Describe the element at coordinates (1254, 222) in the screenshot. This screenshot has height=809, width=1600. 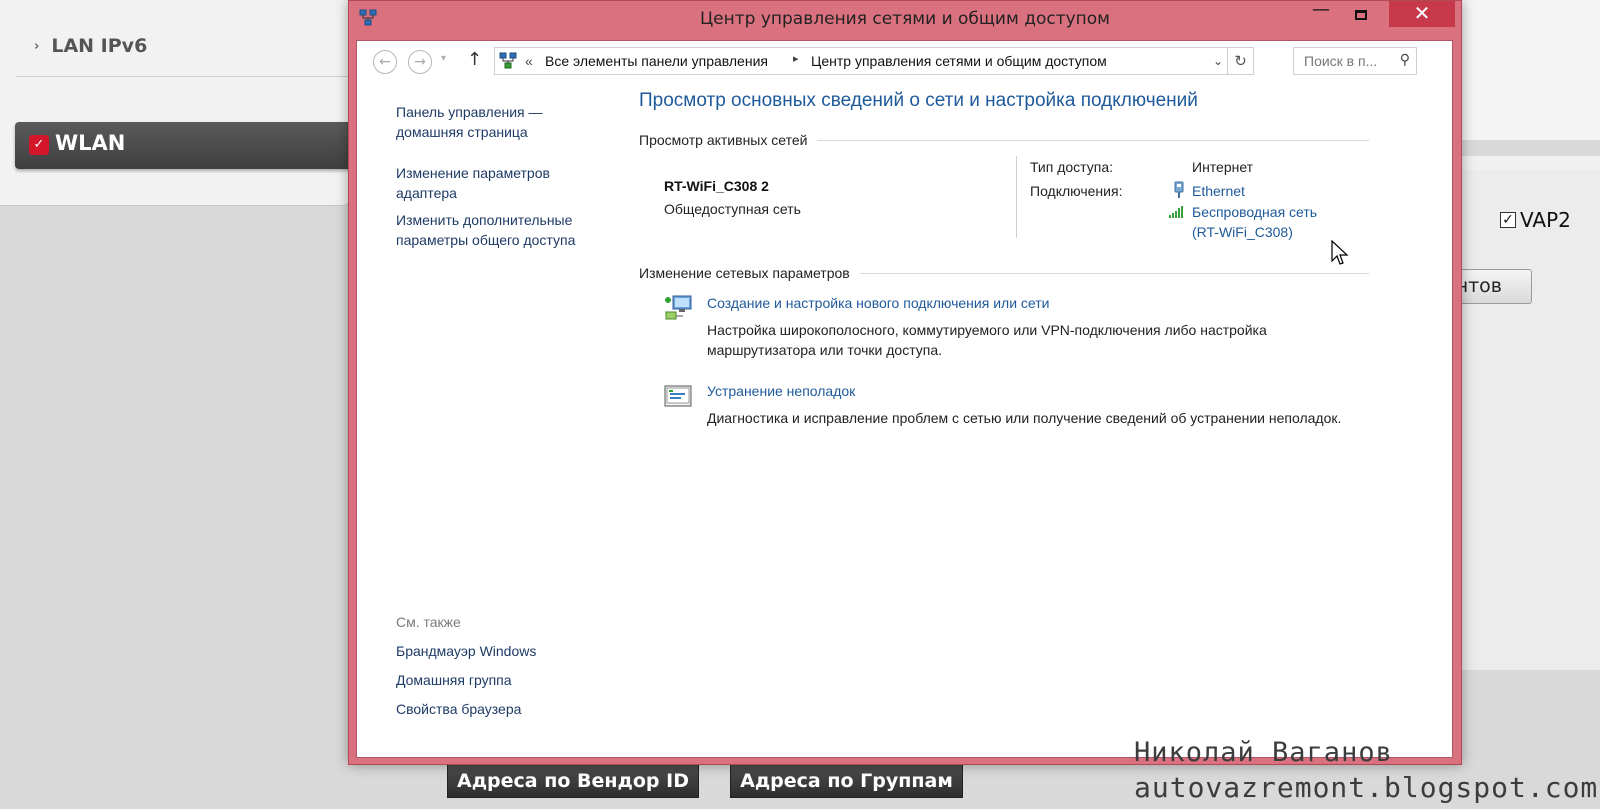
I see `connection-wireless-link: Беспроводная сеть (RT-WiFi_C308)` at that location.